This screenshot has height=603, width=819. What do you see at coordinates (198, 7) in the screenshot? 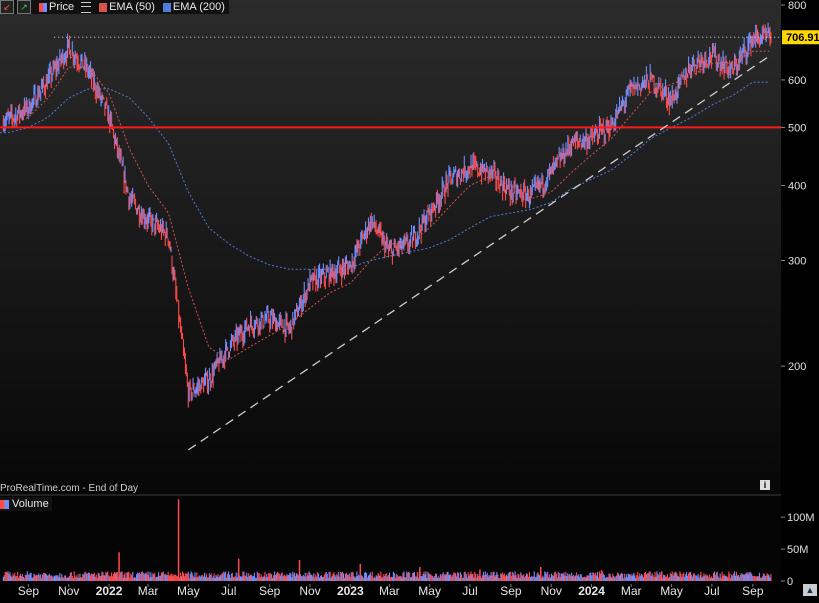
I see `legend-ema200-label: EMA (200)` at bounding box center [198, 7].